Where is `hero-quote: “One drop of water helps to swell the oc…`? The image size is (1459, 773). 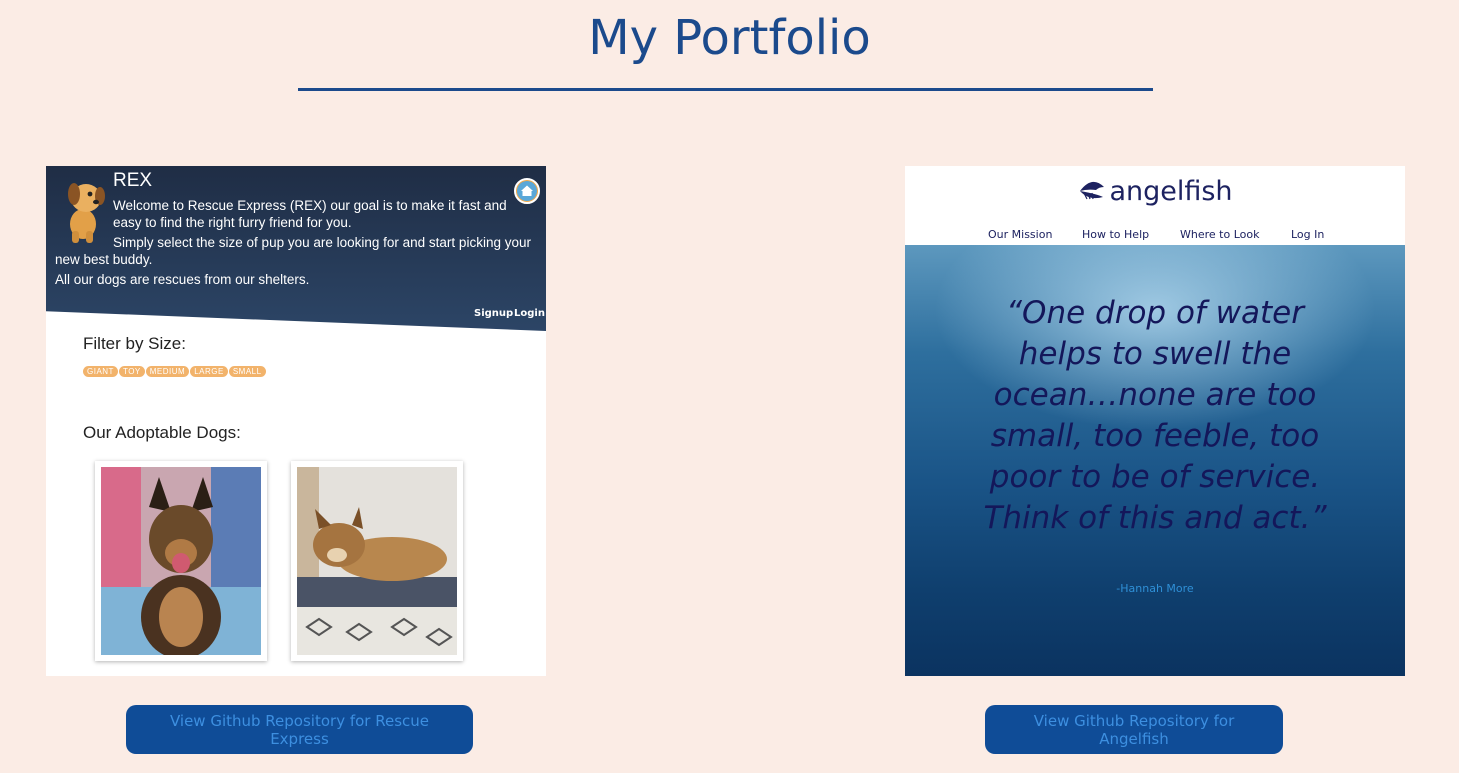
hero-quote: “One drop of water helps to swell the oc… is located at coordinates (1155, 415).